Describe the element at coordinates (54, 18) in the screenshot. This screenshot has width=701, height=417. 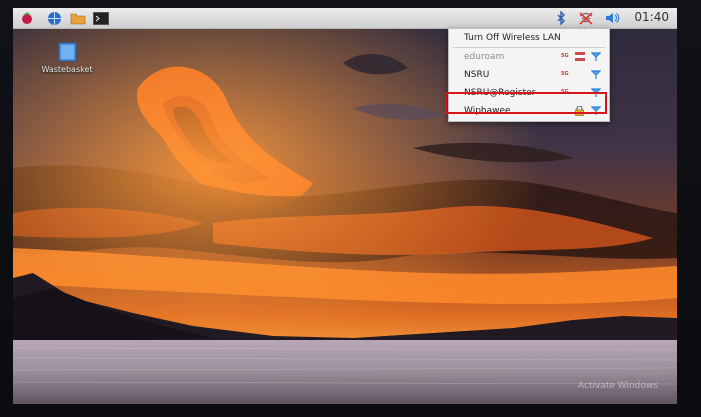
I see `web-browser-icon` at that location.